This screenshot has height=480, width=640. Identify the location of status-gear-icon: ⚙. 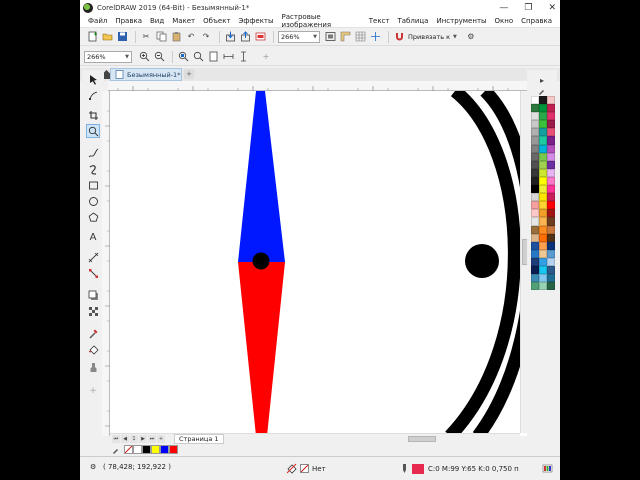
(93, 467).